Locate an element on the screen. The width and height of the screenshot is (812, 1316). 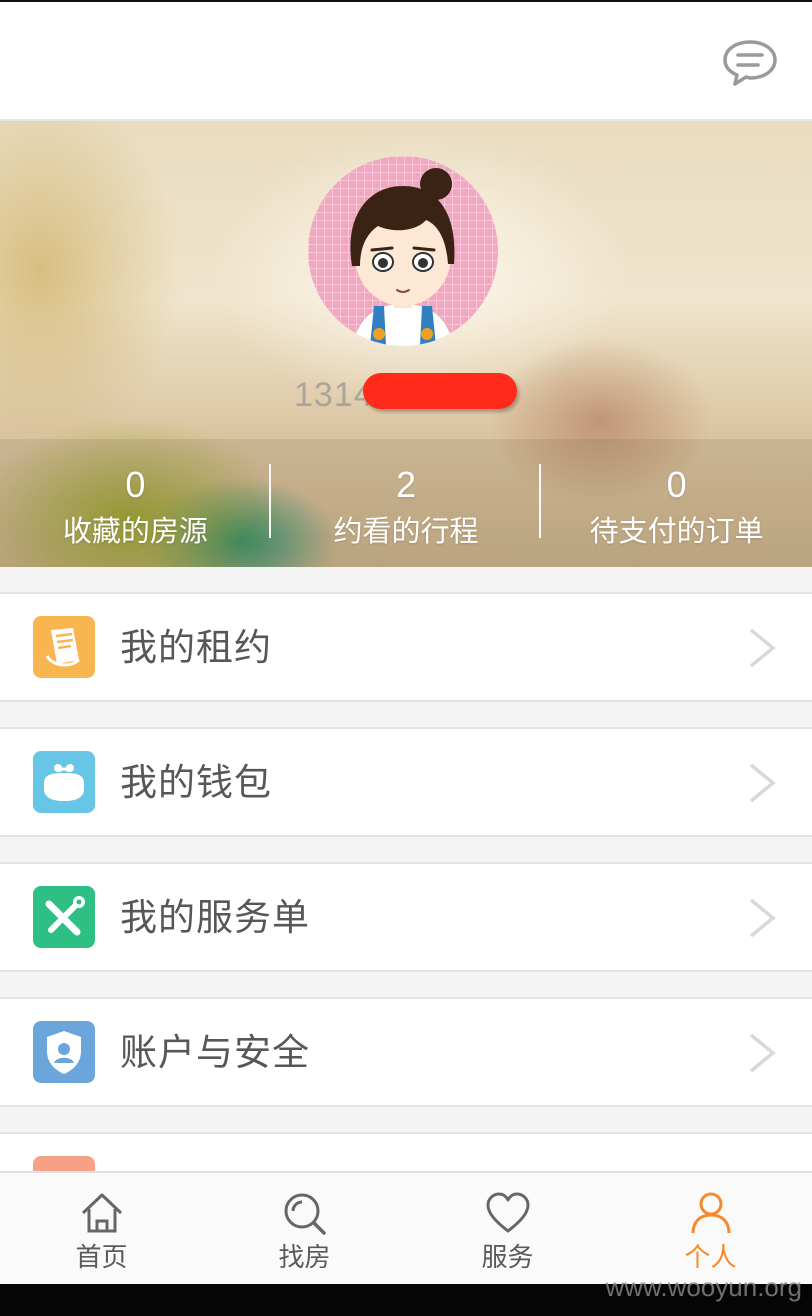
menu-item-service-orders: 我的服务单 is located at coordinates (406, 917).